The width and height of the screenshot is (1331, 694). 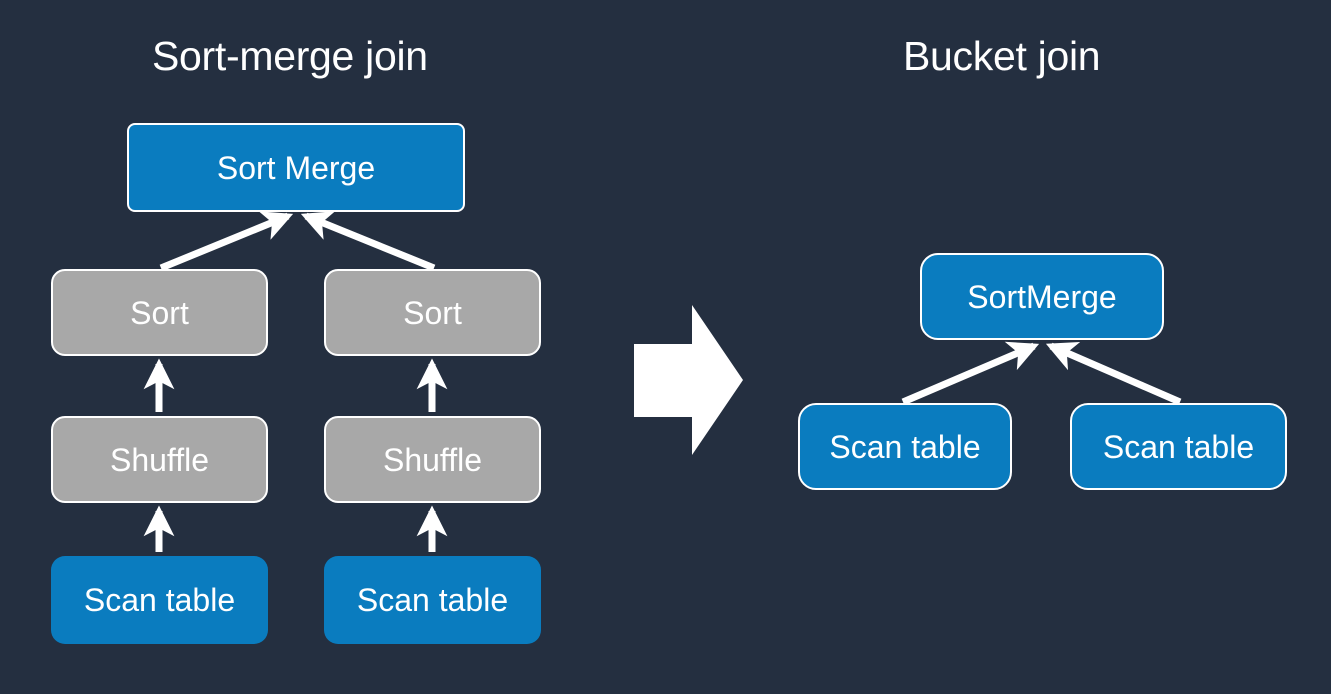 What do you see at coordinates (226, 241) in the screenshot?
I see `edge-sortleft-to-sortmerge` at bounding box center [226, 241].